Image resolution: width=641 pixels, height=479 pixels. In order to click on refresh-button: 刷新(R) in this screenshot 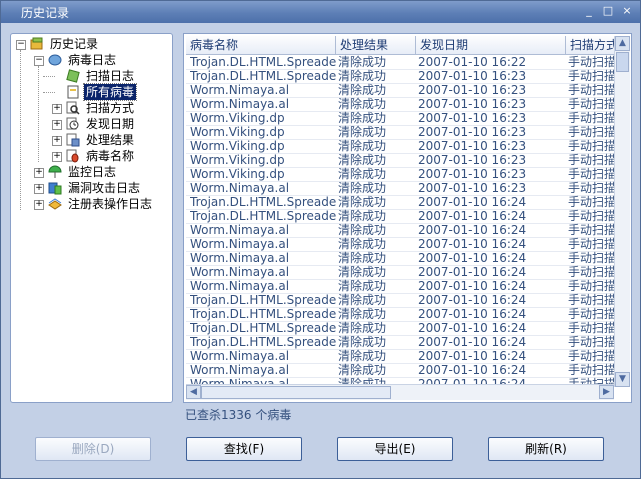, I will do `click(546, 449)`.